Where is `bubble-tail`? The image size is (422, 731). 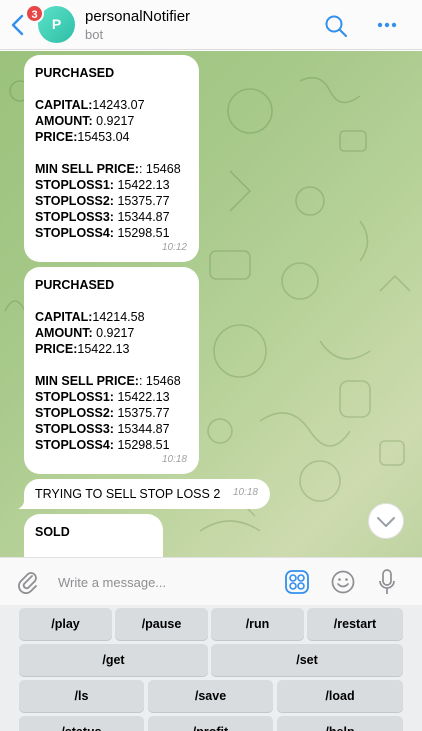 bubble-tail is located at coordinates (24, 502).